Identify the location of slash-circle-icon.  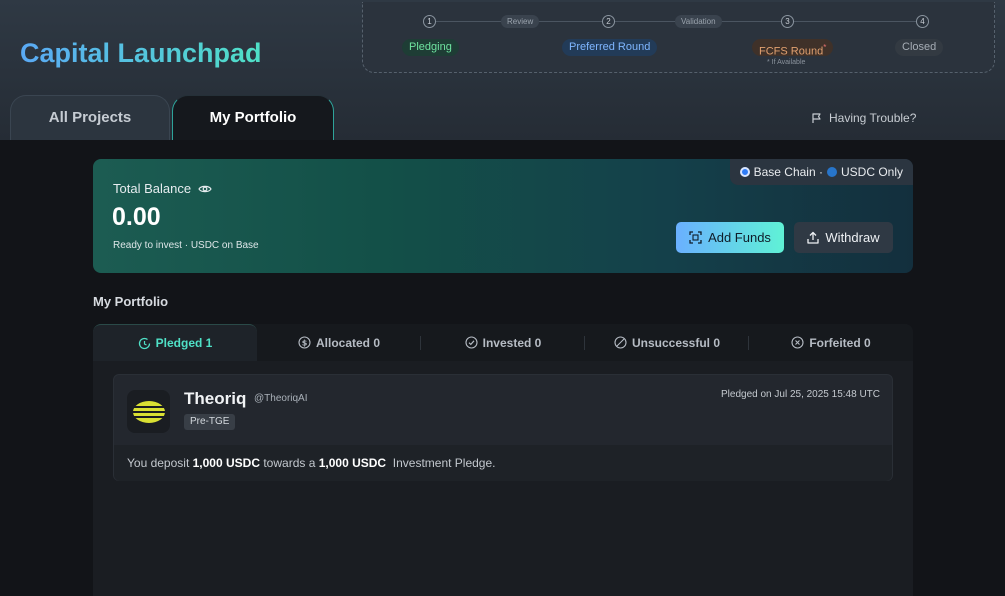
(620, 342).